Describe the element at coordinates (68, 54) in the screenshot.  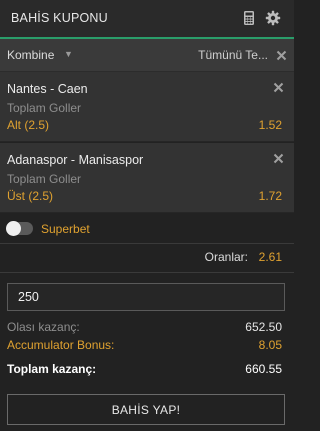
I see `caret-down-icon: ▼` at that location.